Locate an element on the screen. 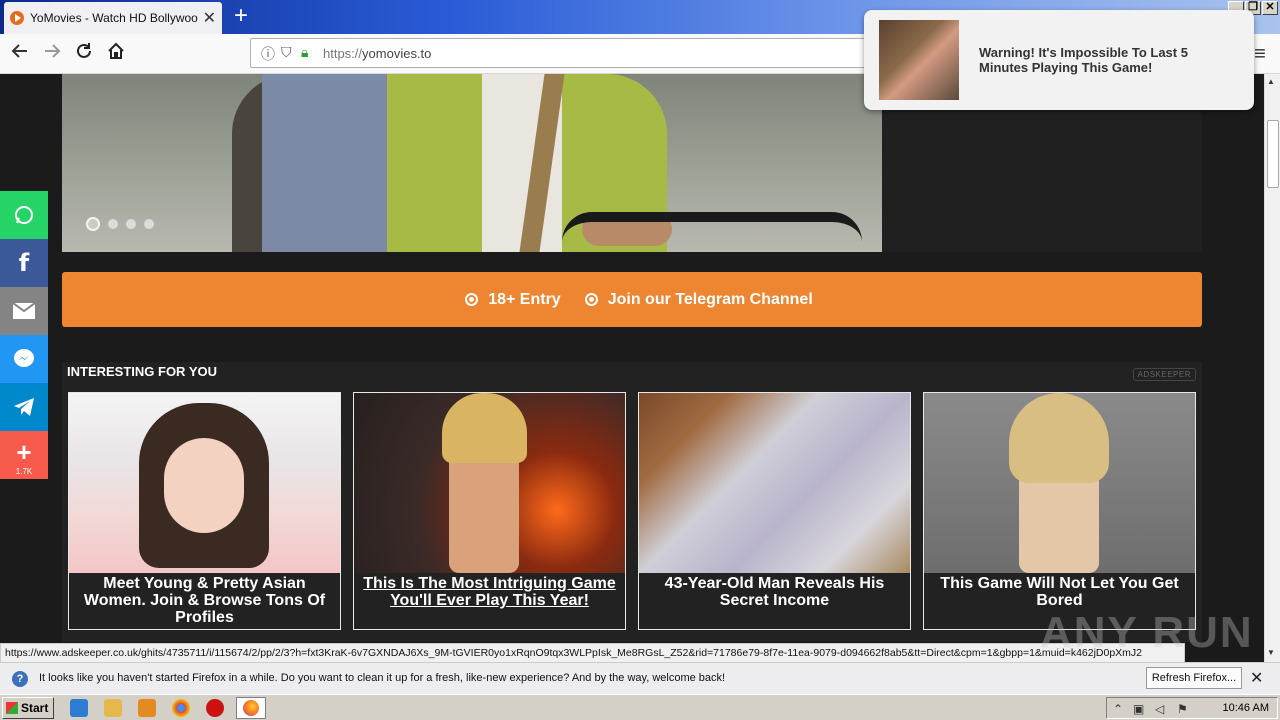 Image resolution: width=1280 pixels, height=720 pixels. new-tab-button: + is located at coordinates (241, 16).